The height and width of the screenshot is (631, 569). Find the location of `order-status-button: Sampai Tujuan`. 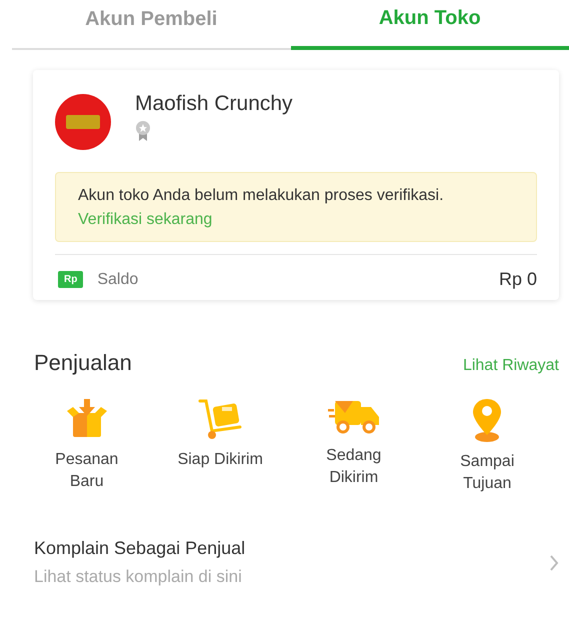

order-status-button: Sampai Tujuan is located at coordinates (487, 446).